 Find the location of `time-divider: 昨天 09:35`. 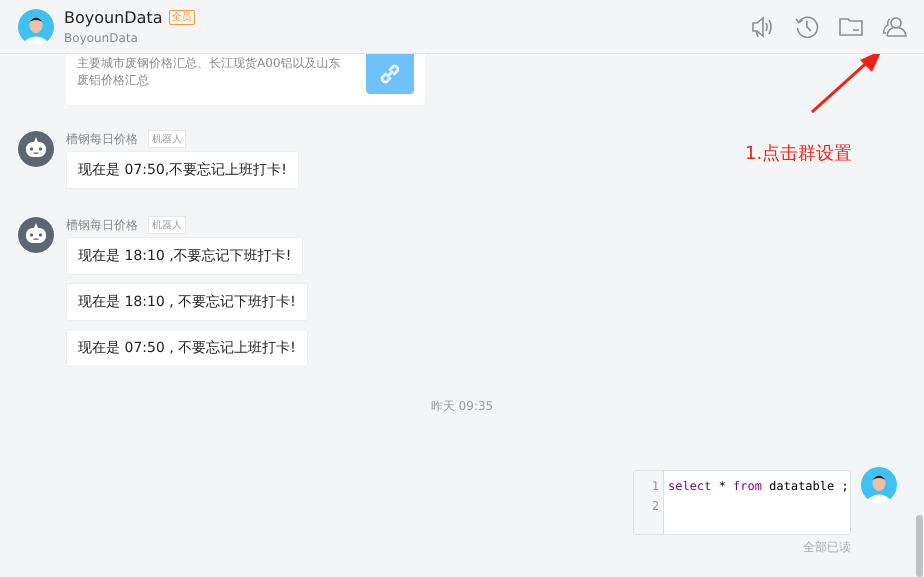

time-divider: 昨天 09:35 is located at coordinates (462, 406).